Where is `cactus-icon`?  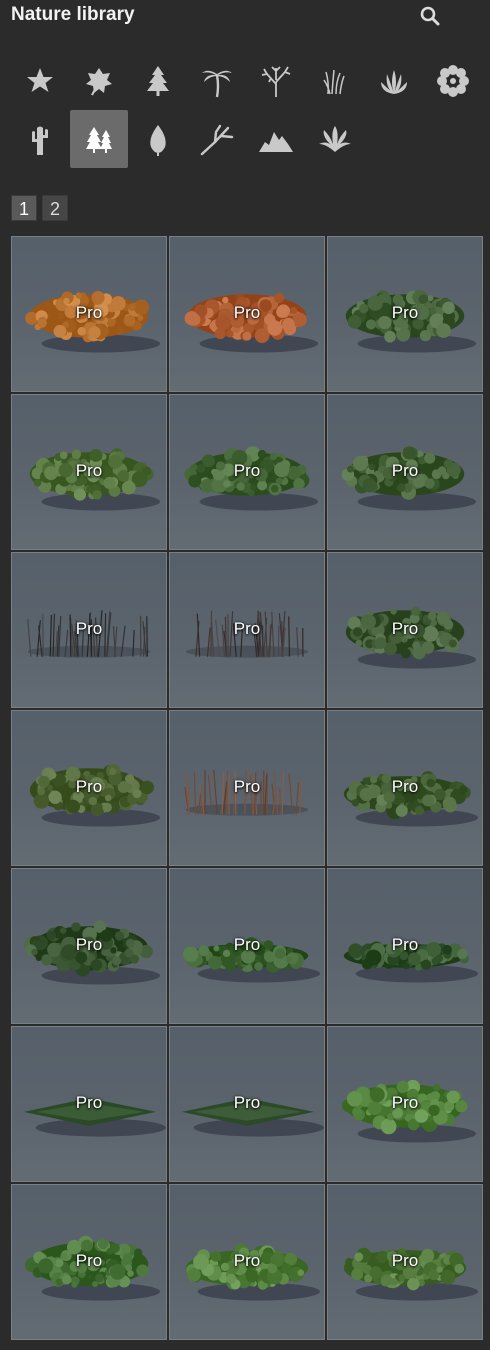
cactus-icon is located at coordinates (40, 139).